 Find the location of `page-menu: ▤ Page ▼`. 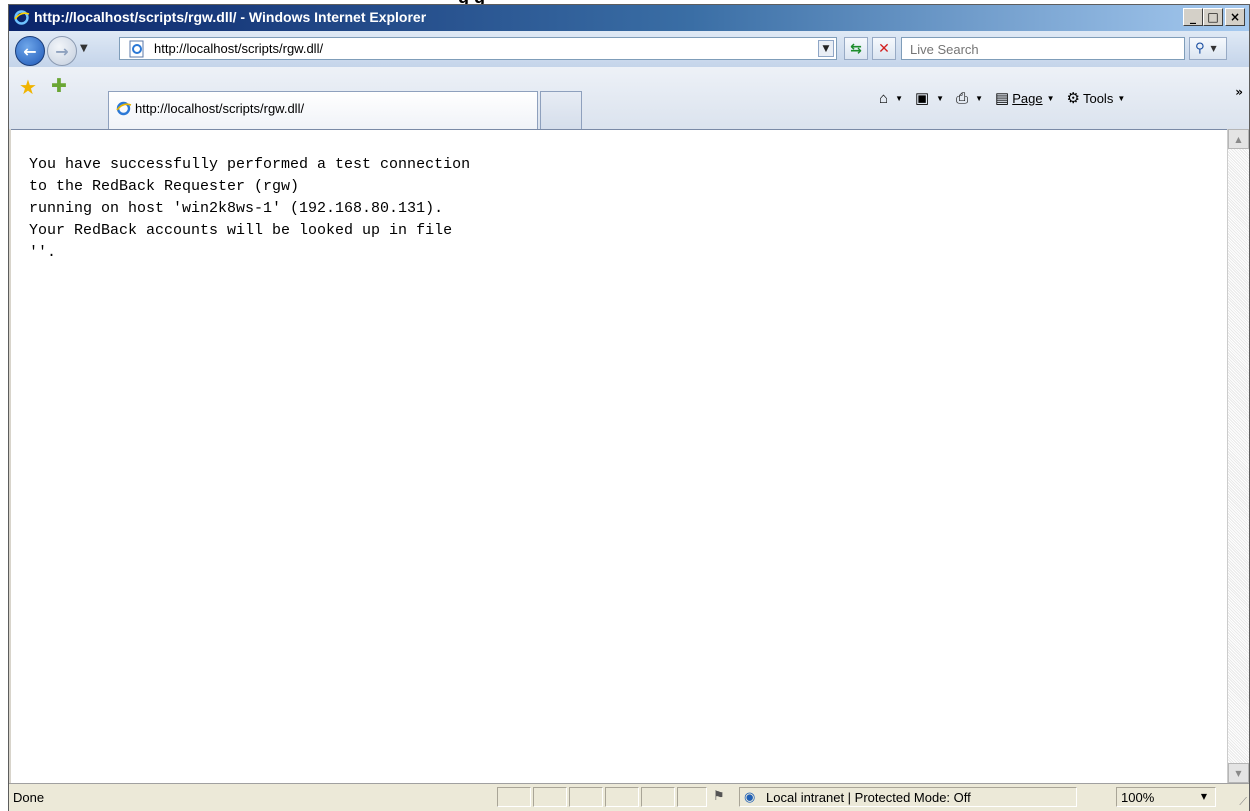

page-menu: ▤ Page ▼ is located at coordinates (1024, 98).